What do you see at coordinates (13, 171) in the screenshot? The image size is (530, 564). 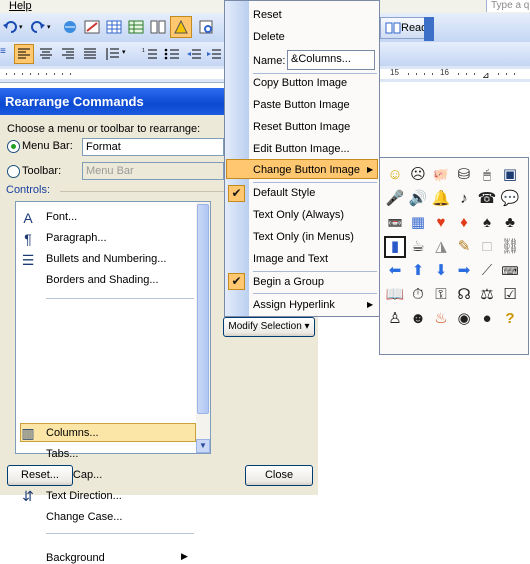 I see `toolbar-radio` at bounding box center [13, 171].